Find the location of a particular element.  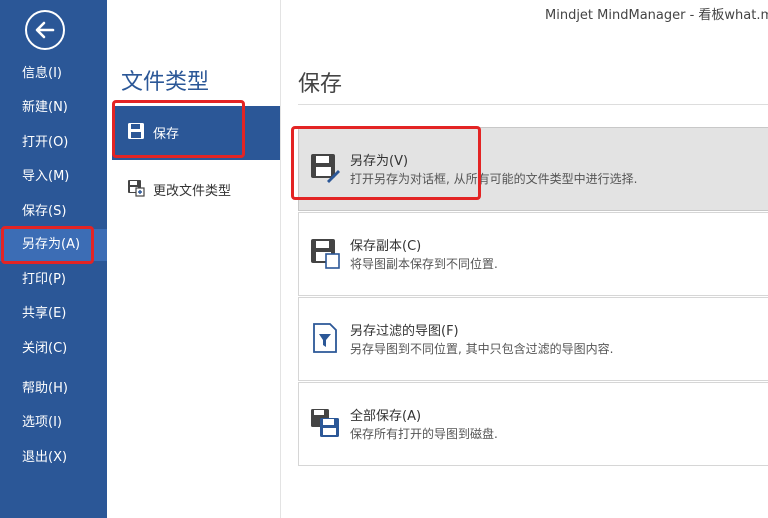

option-save-as-desc: 打开另存为对话框, 从所有可能的文件类型中进行选择. is located at coordinates (494, 179).